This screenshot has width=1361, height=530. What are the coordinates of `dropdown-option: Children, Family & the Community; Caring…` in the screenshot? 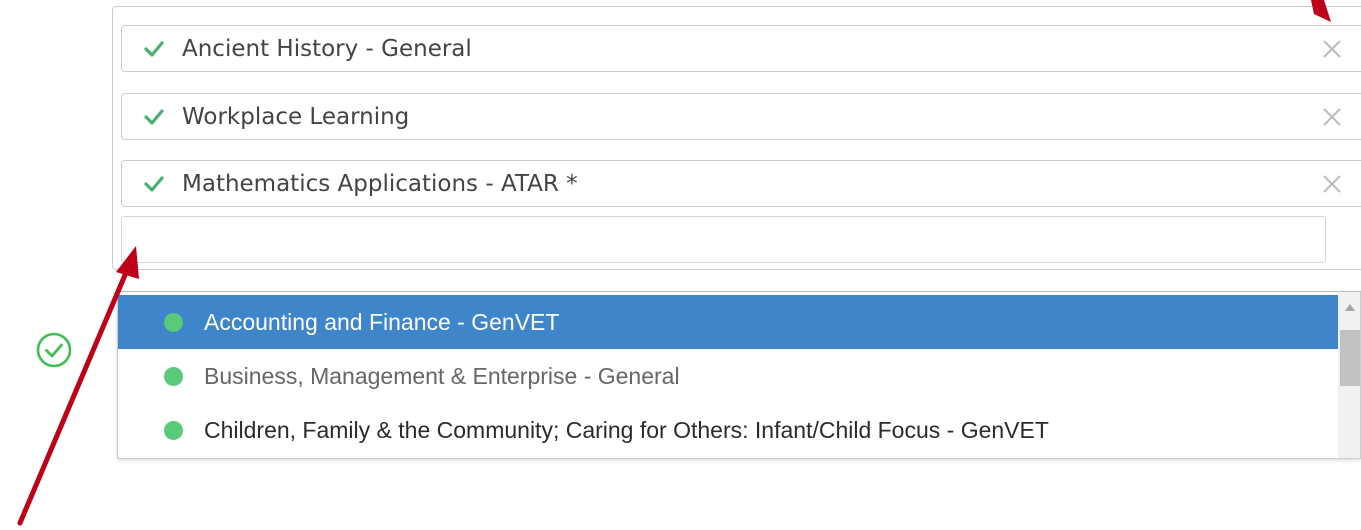 It's located at (728, 430).